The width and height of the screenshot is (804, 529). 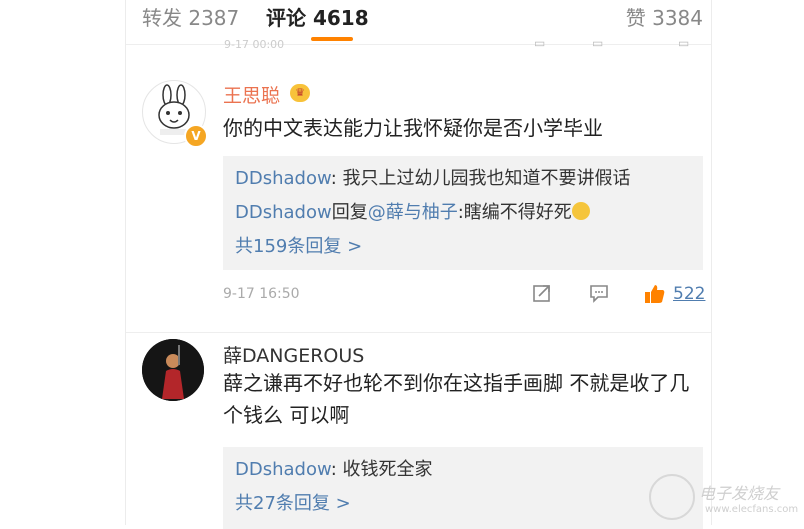 I want to click on comment-time: 9-17 16:50, so click(x=261, y=294).